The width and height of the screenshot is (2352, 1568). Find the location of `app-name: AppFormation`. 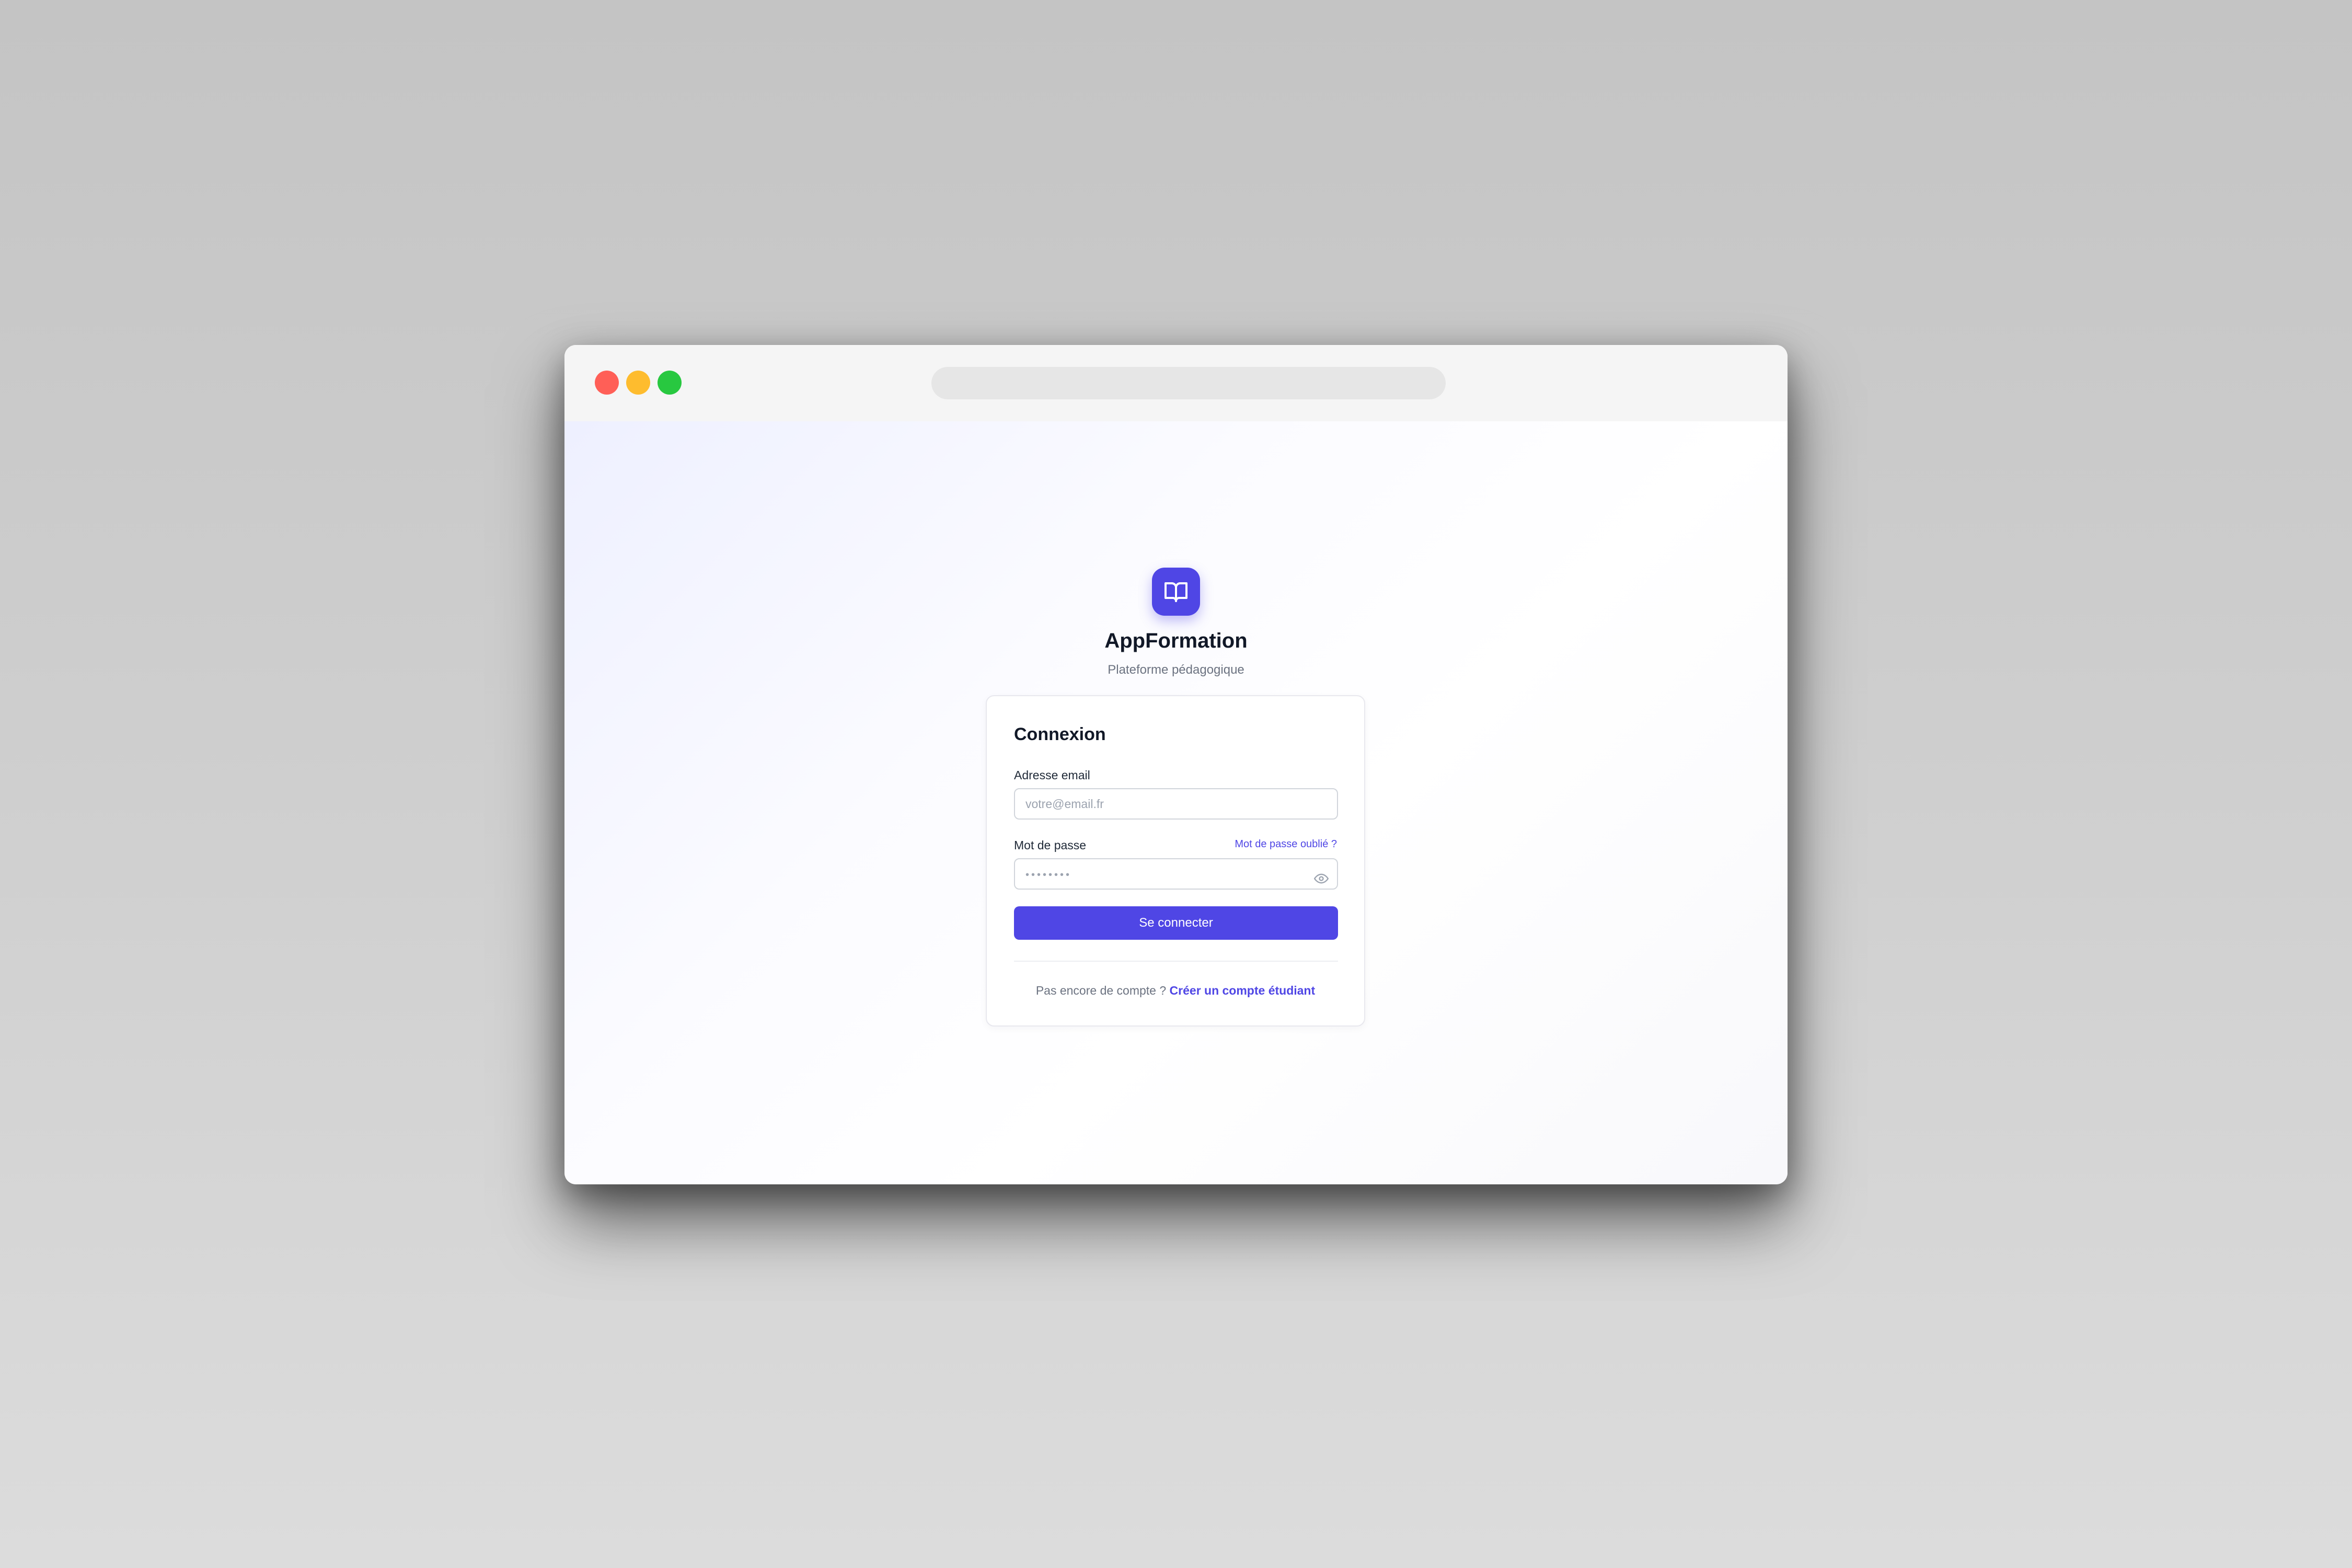

app-name: AppFormation is located at coordinates (1176, 640).